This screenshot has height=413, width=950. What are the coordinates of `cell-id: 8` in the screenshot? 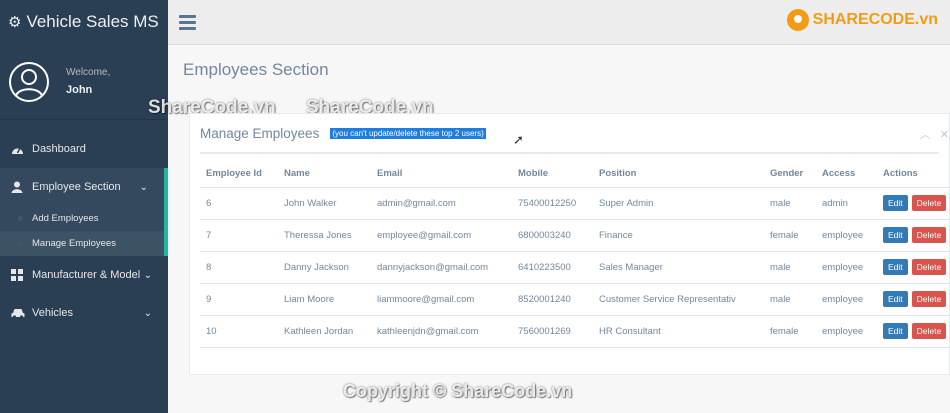 It's located at (239, 267).